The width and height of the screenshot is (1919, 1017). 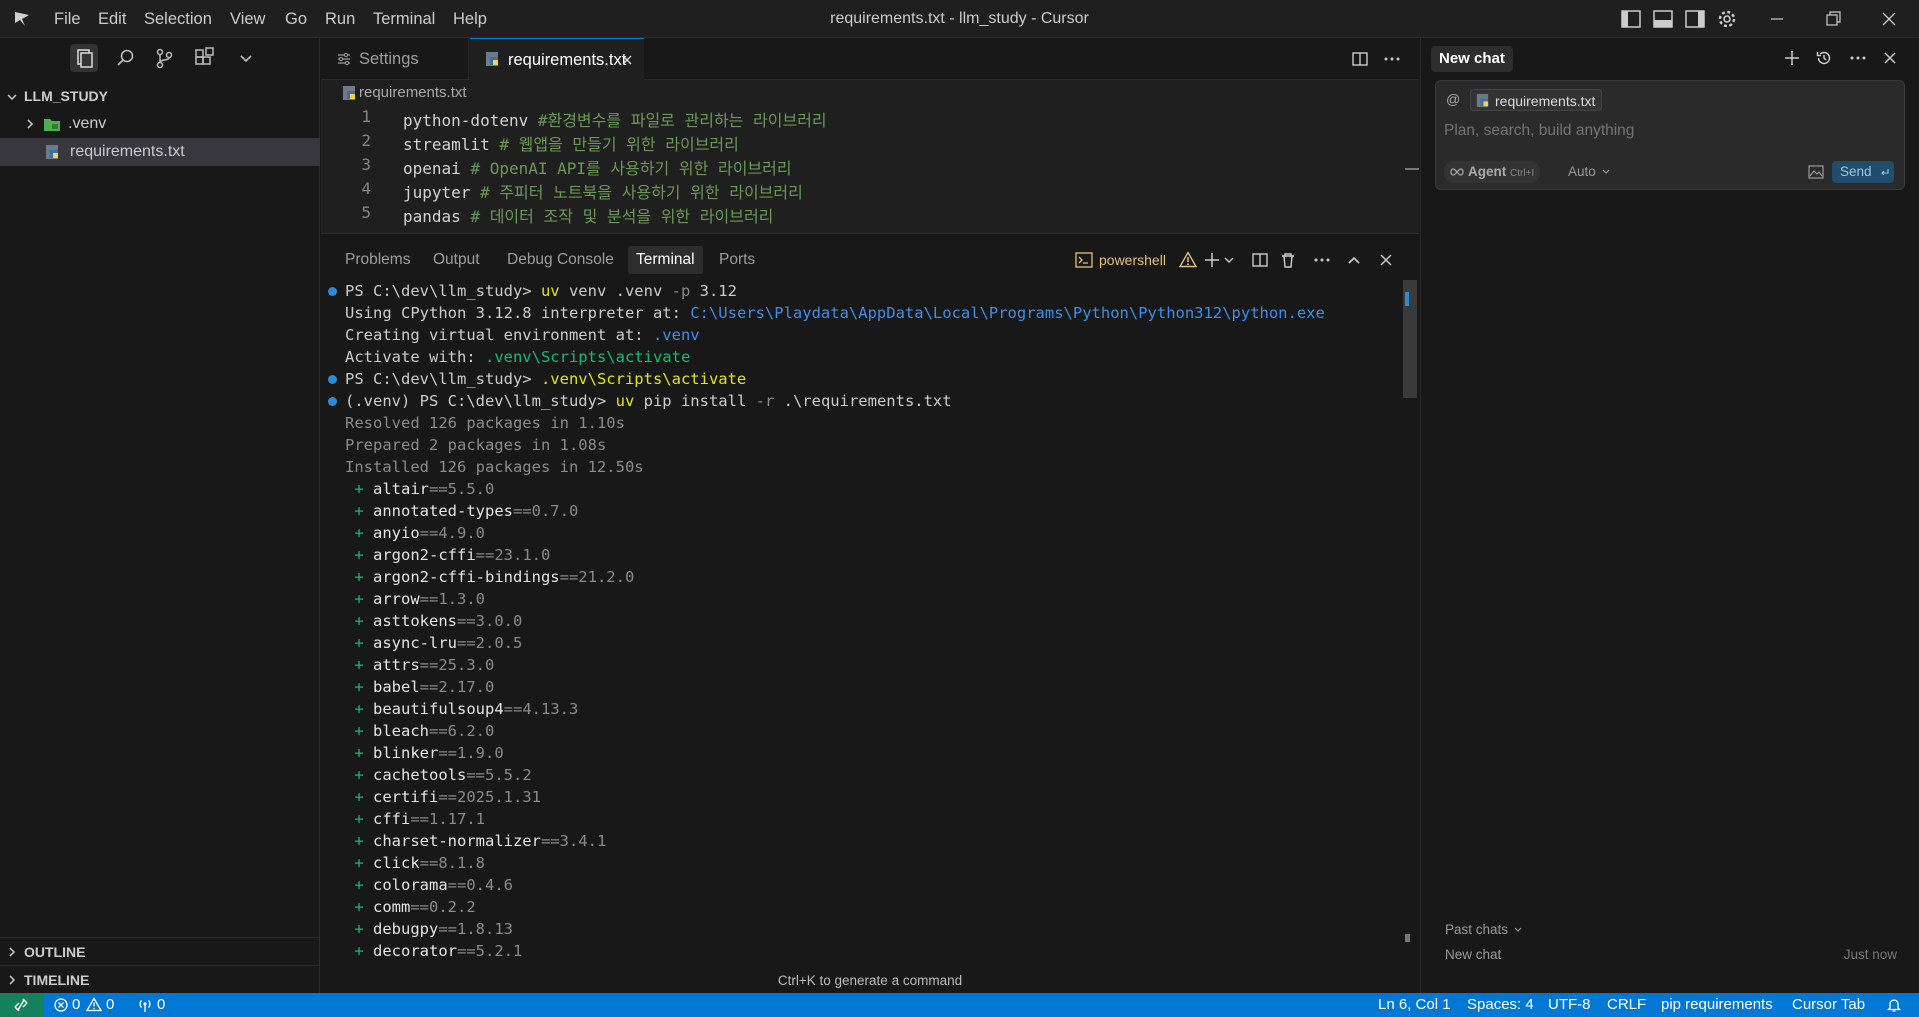 What do you see at coordinates (84, 58) in the screenshot?
I see `explorer-files-icon` at bounding box center [84, 58].